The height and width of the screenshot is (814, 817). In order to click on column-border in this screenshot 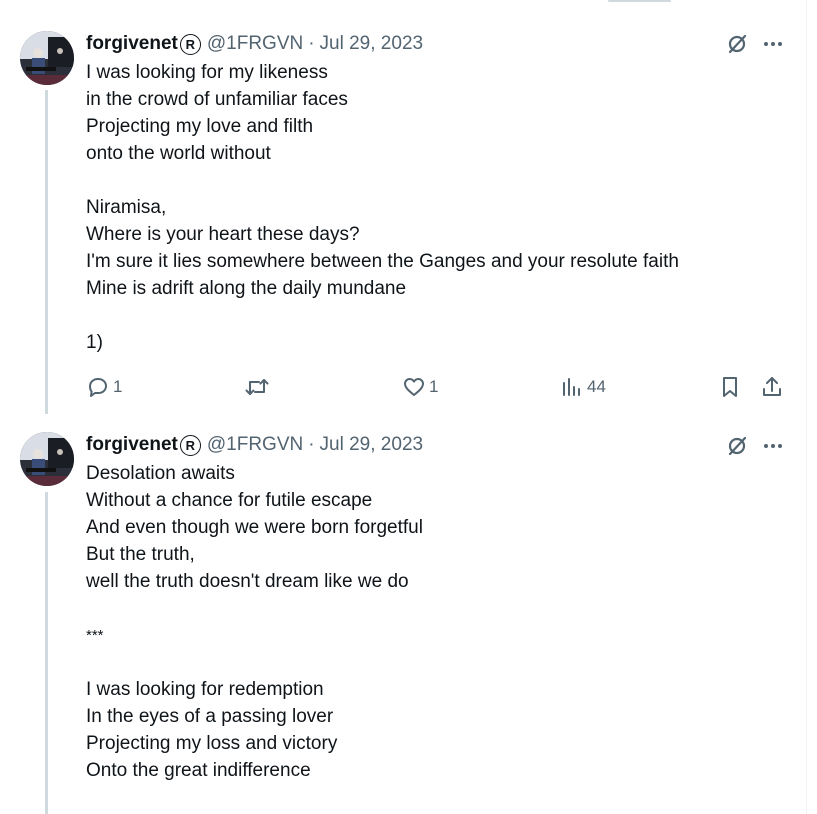, I will do `click(806, 407)`.